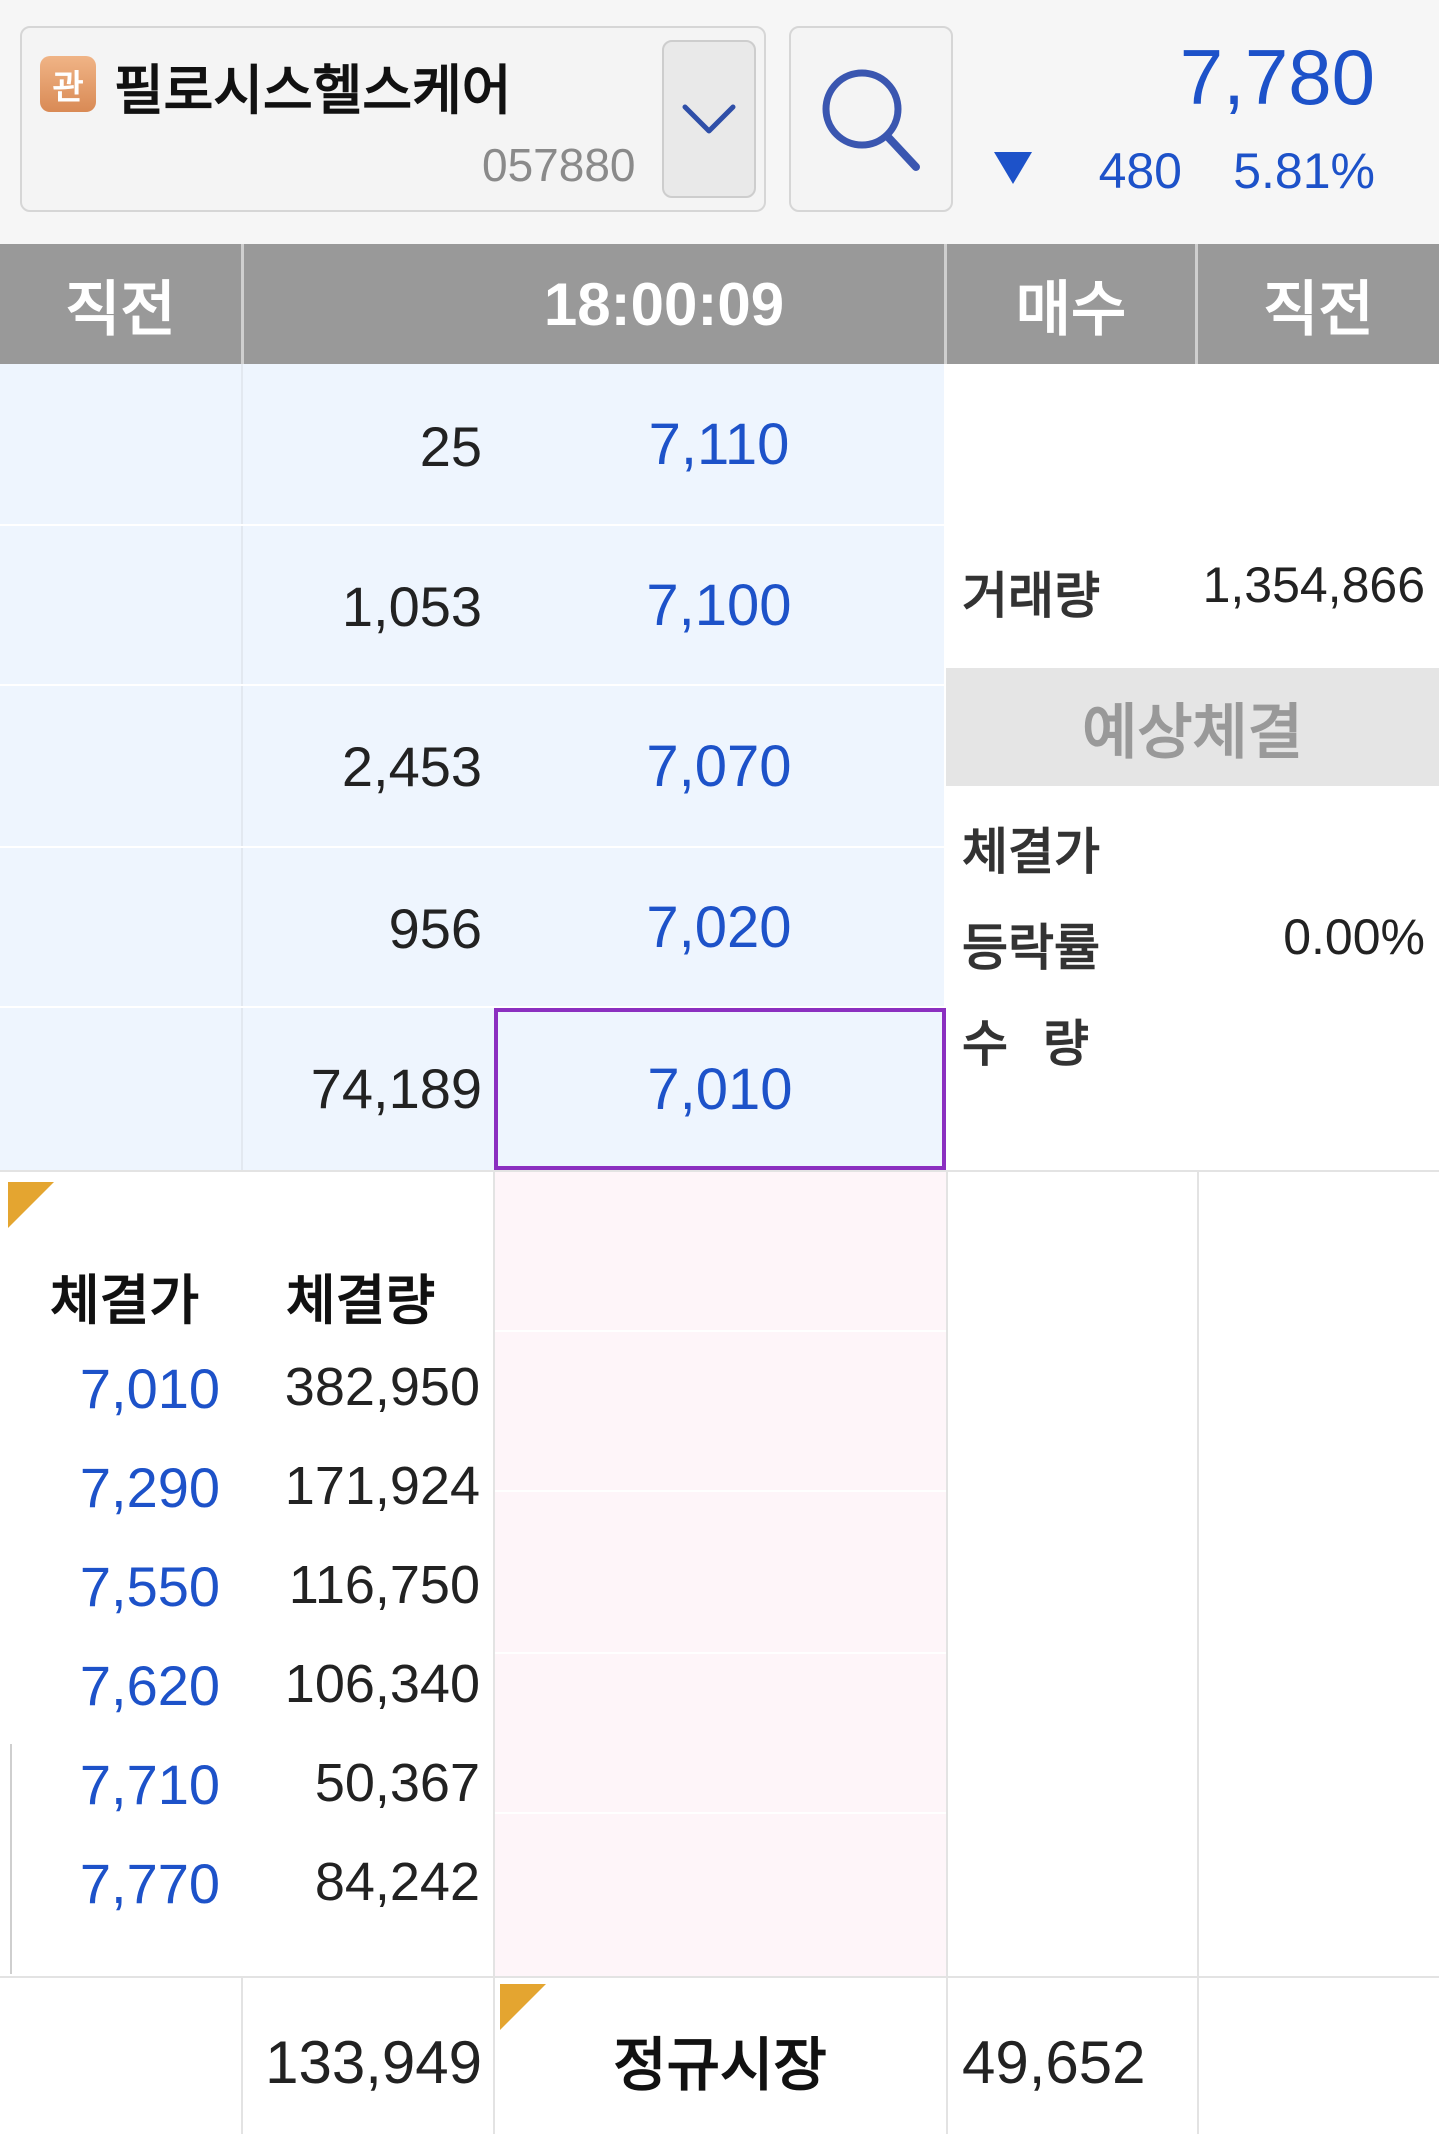 The height and width of the screenshot is (2134, 1439). Describe the element at coordinates (382, 1684) in the screenshot. I see `trade-volume-4: 106,340` at that location.